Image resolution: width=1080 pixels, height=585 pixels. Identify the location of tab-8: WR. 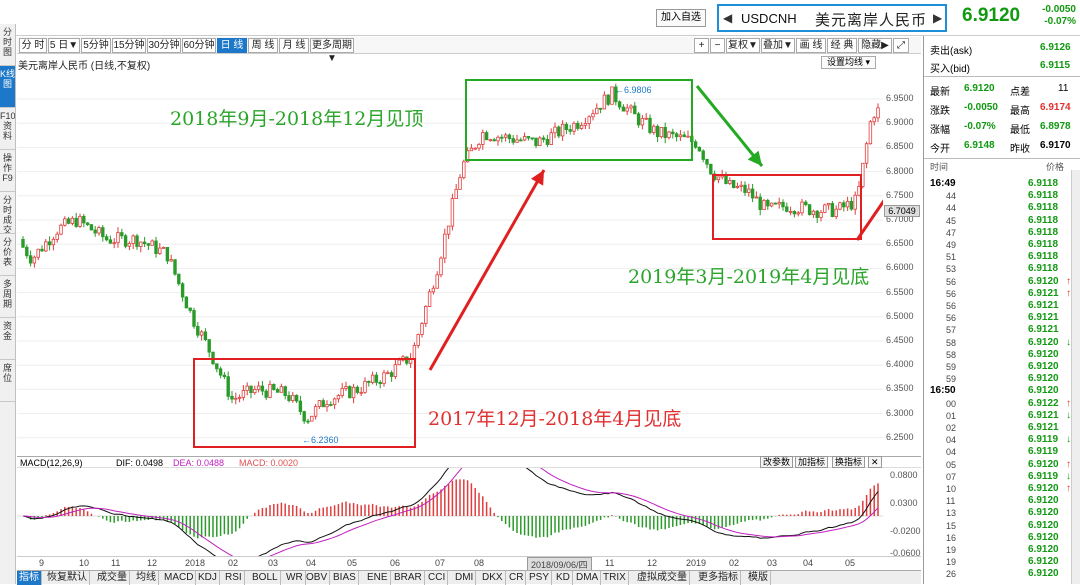
(295, 578).